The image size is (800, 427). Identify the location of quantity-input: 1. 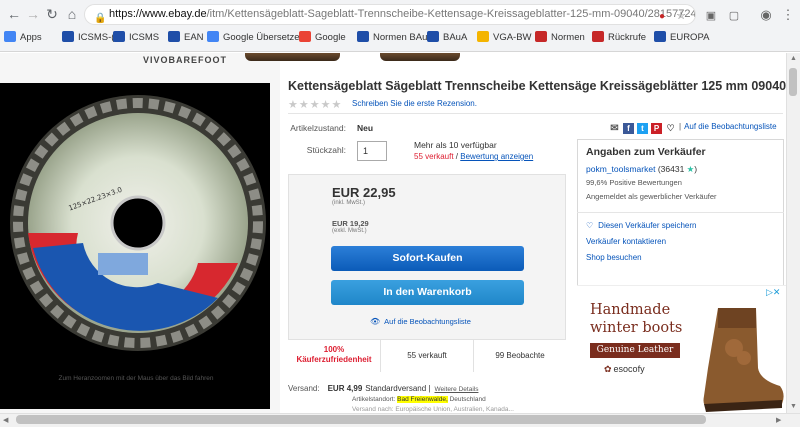
(372, 151).